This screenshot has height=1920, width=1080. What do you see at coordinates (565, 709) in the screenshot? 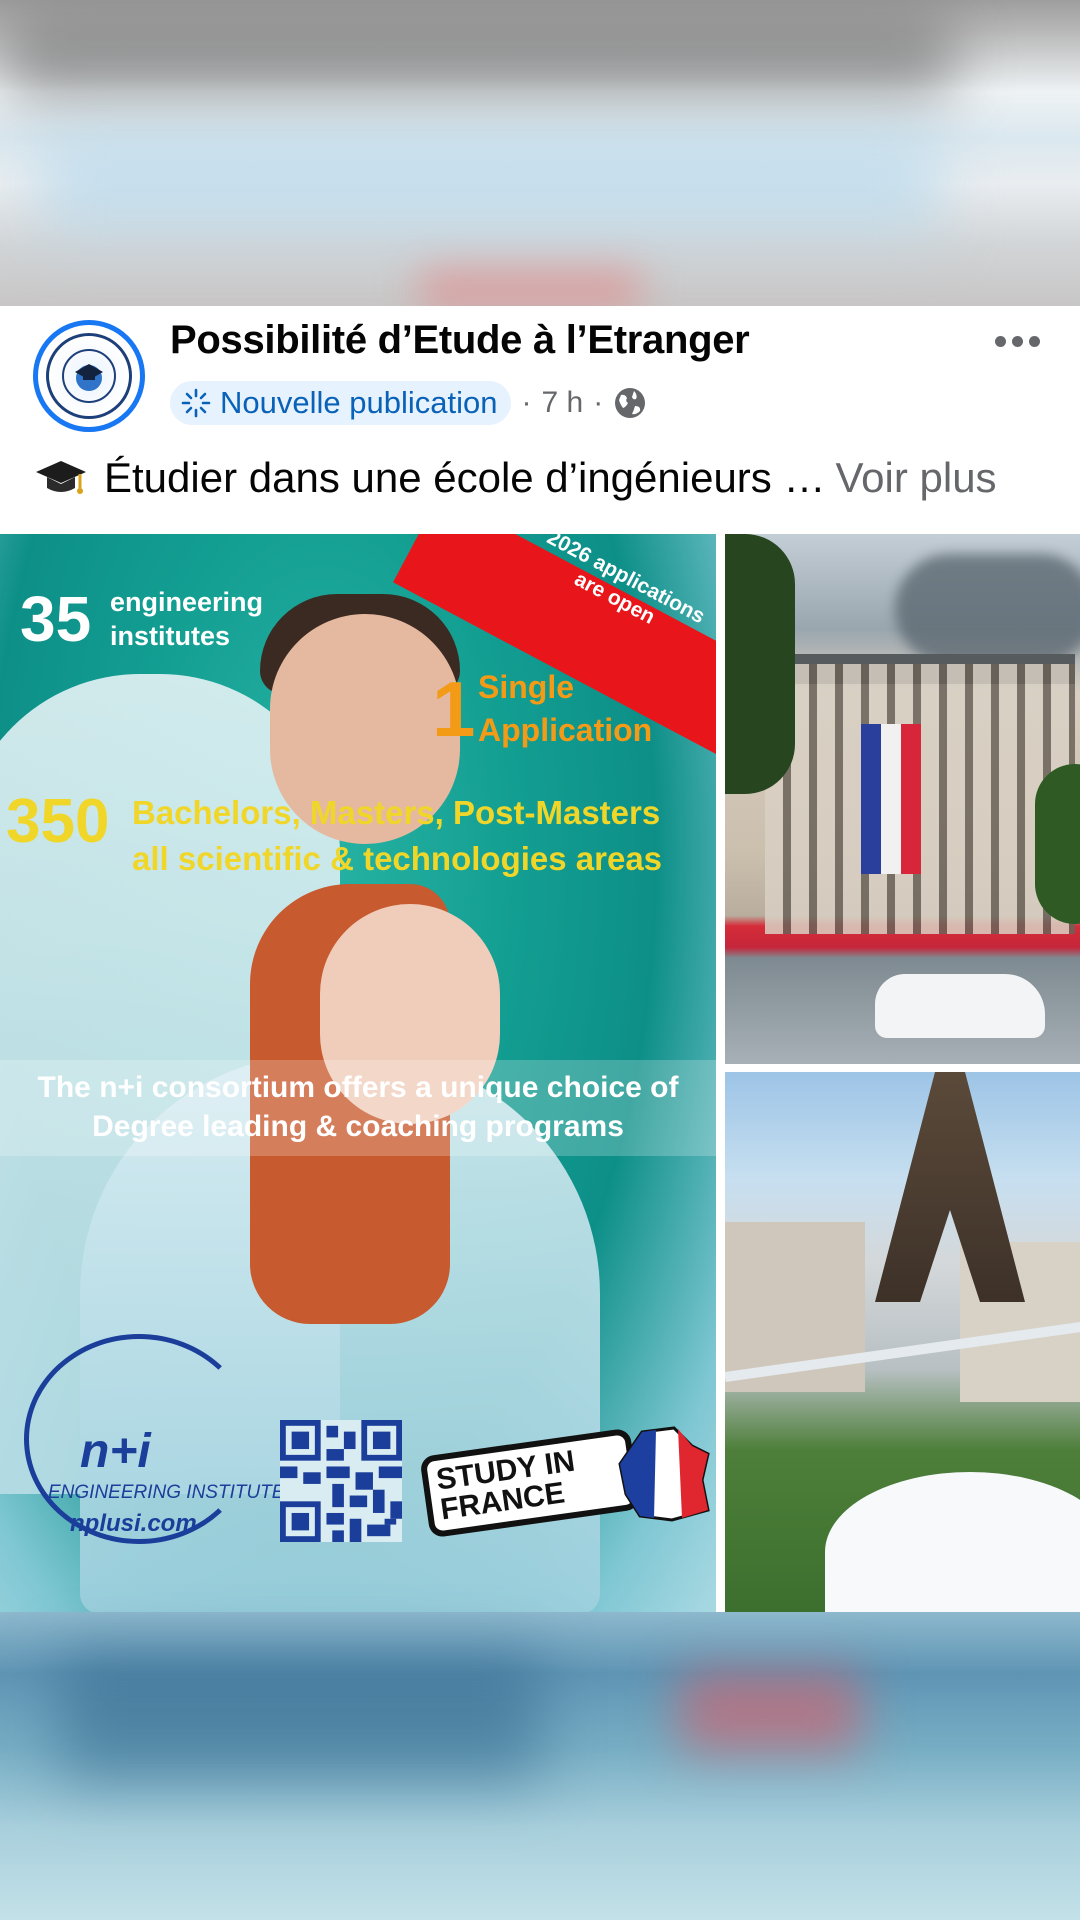
I see `single-application-label: Single Application` at bounding box center [565, 709].